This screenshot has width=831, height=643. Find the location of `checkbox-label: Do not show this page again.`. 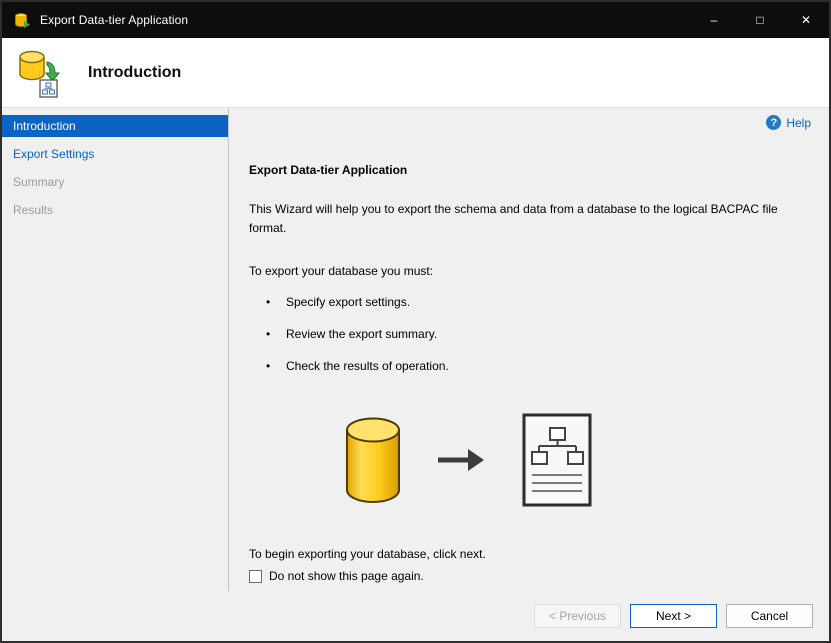

checkbox-label: Do not show this page again. is located at coordinates (346, 576).